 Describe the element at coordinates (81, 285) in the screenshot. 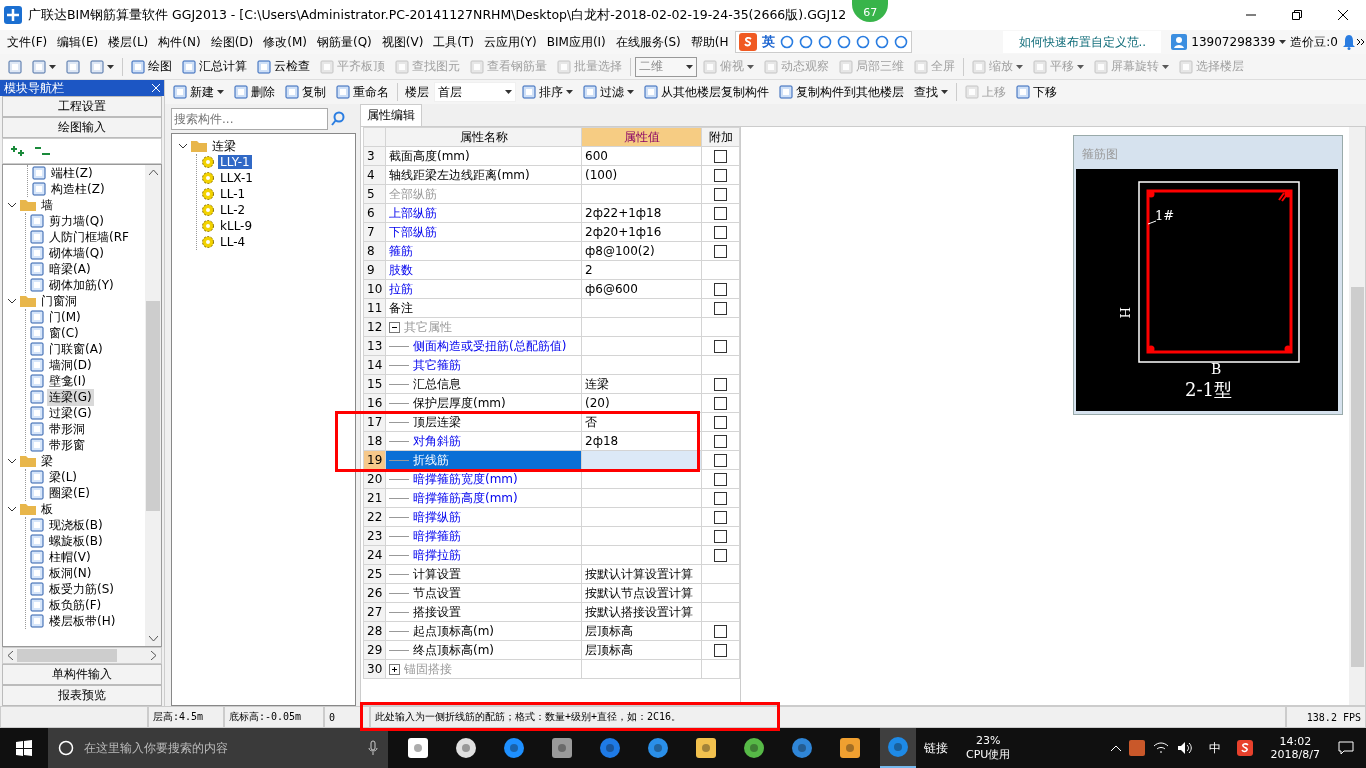

I see `tree-item: 砌体加筋(Y)` at that location.